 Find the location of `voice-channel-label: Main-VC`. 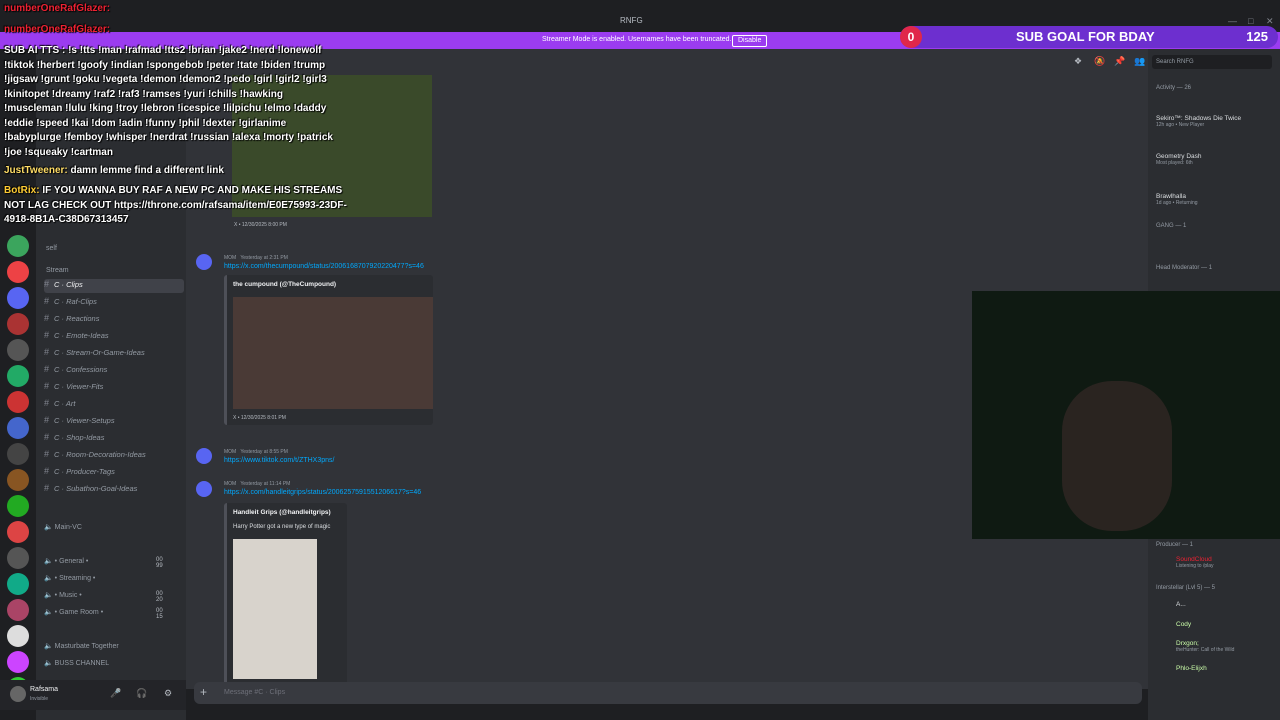

voice-channel-label: Main-VC is located at coordinates (68, 527).